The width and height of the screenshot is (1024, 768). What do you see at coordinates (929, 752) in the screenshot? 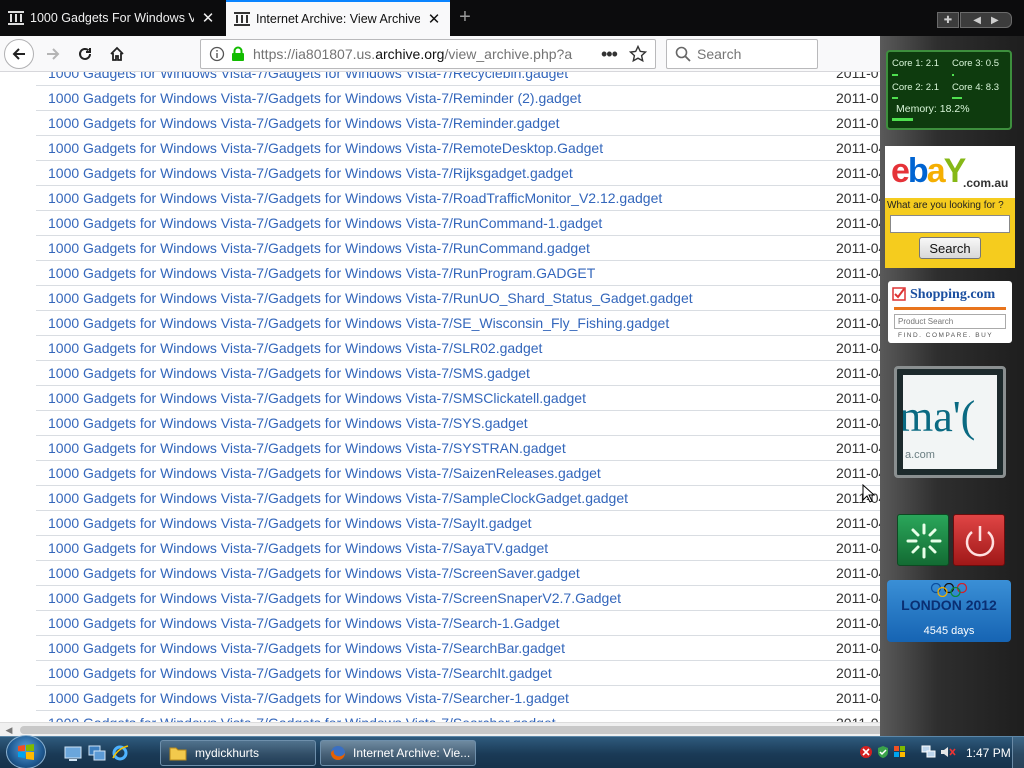
I see `network-icon` at bounding box center [929, 752].